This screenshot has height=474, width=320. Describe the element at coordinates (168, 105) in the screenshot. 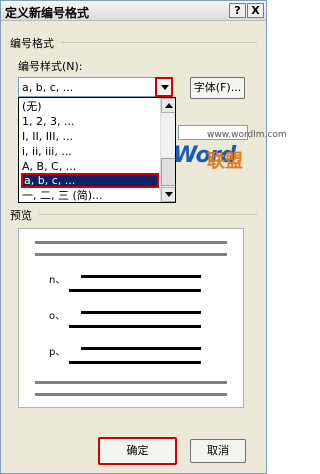

I see `scroll-up-icon` at that location.